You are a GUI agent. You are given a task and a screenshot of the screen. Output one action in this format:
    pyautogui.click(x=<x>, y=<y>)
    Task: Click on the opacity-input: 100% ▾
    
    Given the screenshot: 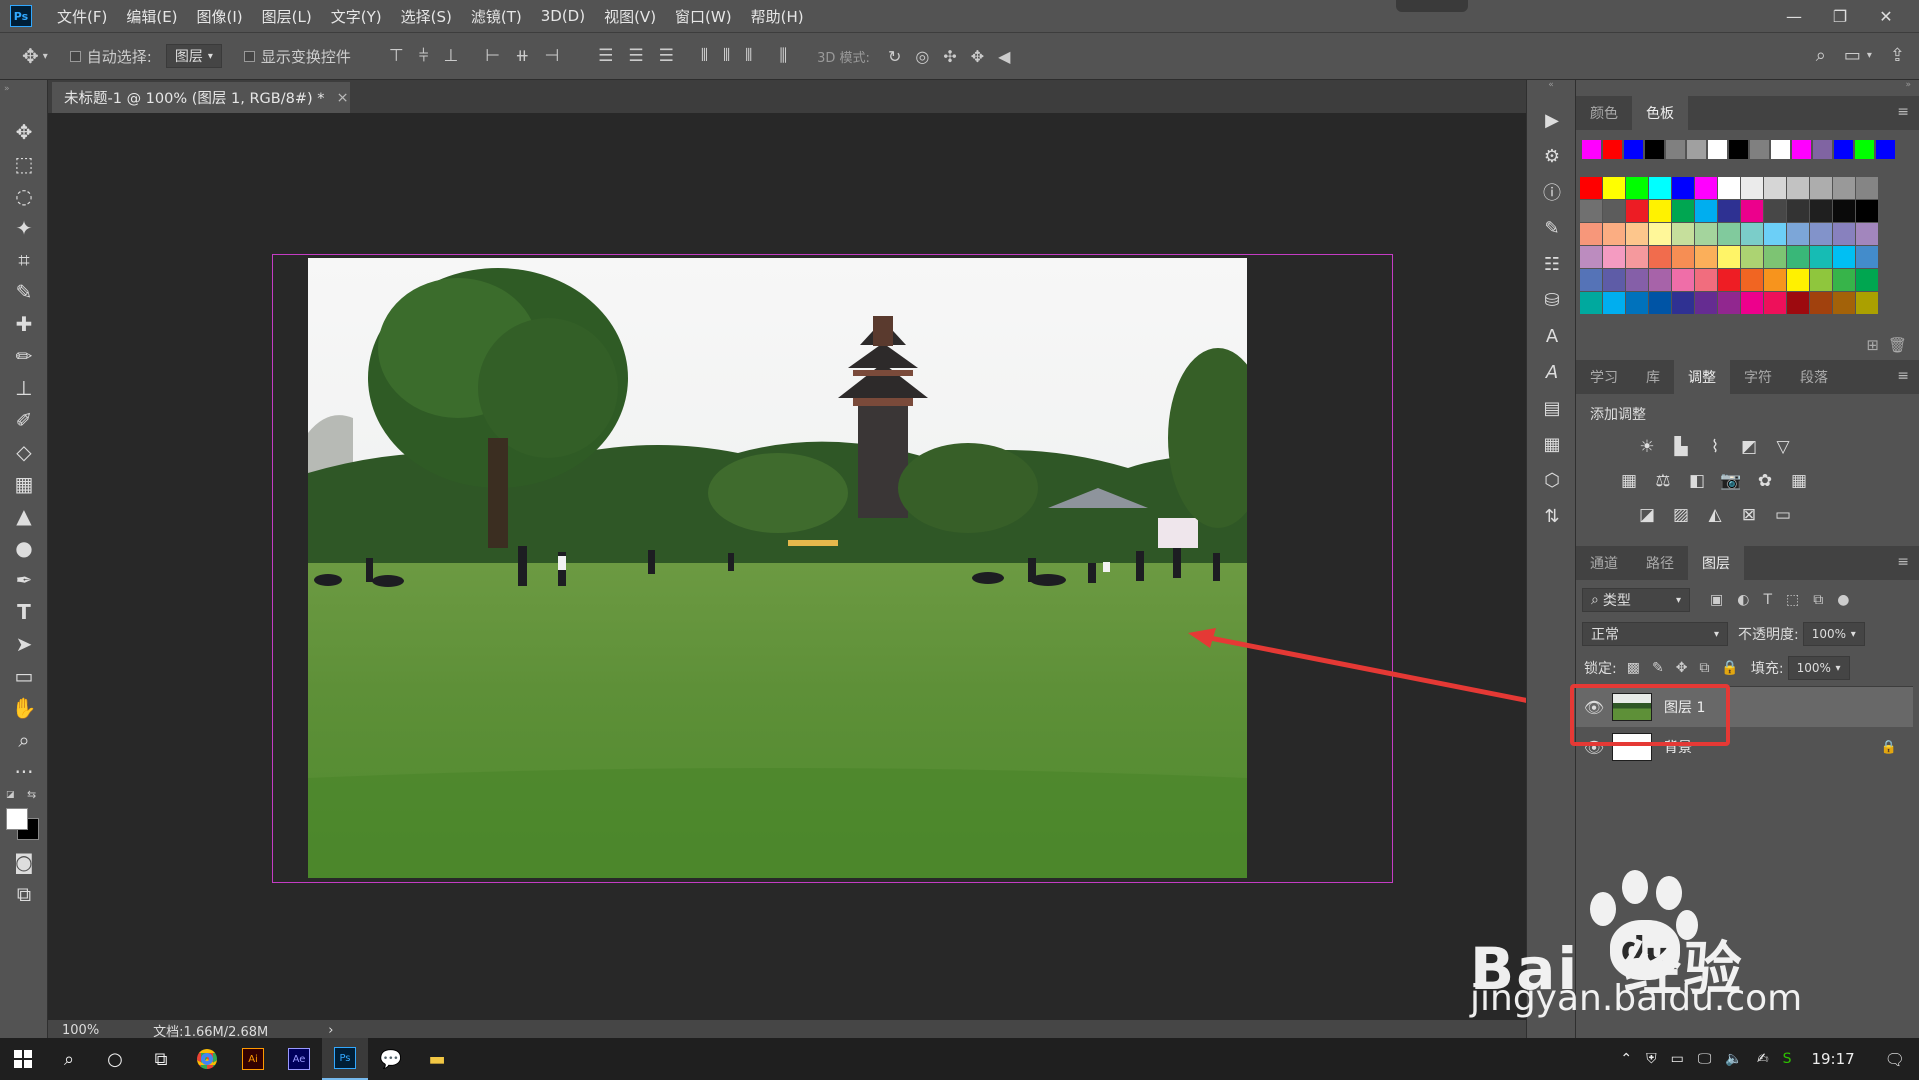 What is the action you would take?
    pyautogui.click(x=1833, y=634)
    